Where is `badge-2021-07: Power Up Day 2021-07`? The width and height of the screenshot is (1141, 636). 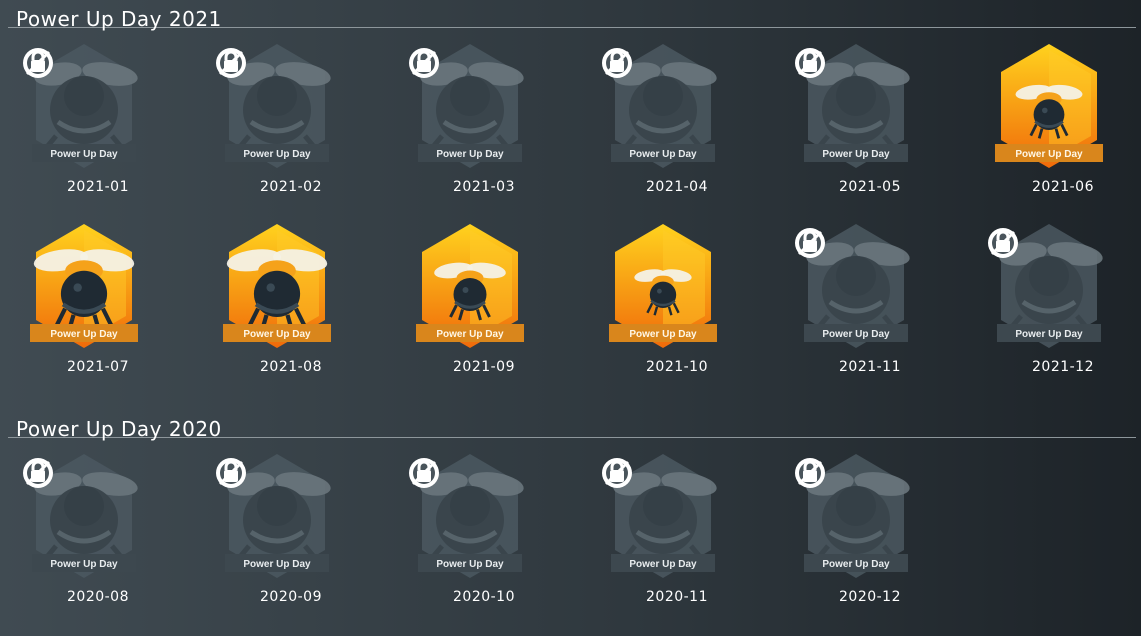
badge-2021-07: Power Up Day 2021-07 is located at coordinates (78, 309).